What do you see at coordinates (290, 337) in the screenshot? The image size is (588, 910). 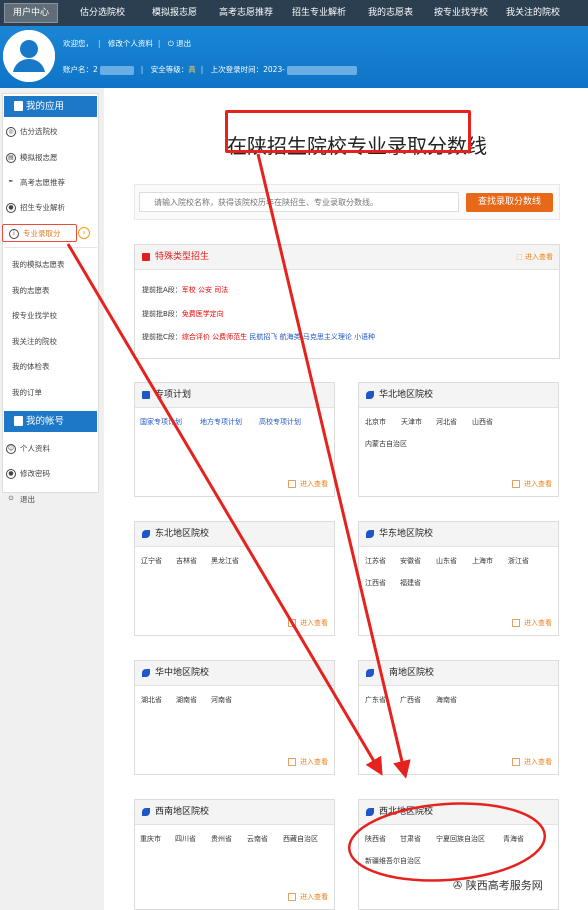 I see `link-item: 航海类` at bounding box center [290, 337].